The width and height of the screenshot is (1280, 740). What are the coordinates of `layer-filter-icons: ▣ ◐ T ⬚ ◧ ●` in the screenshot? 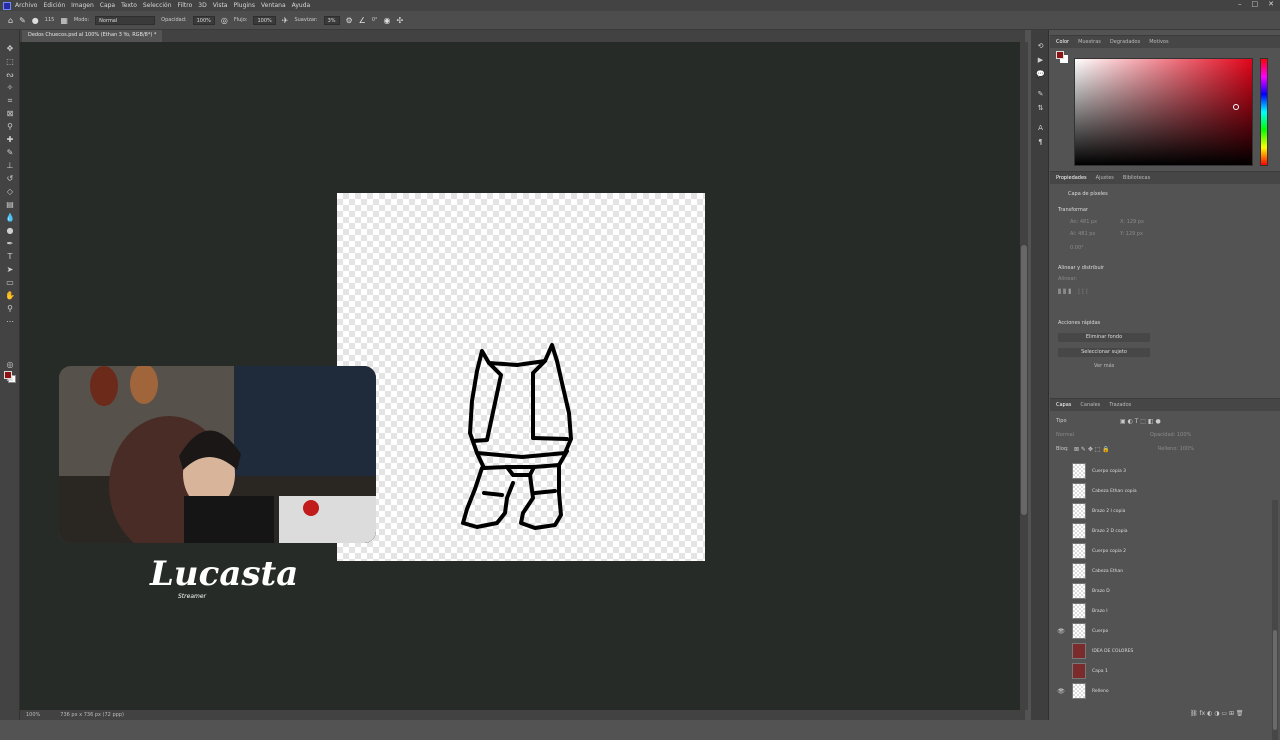 It's located at (1140, 421).